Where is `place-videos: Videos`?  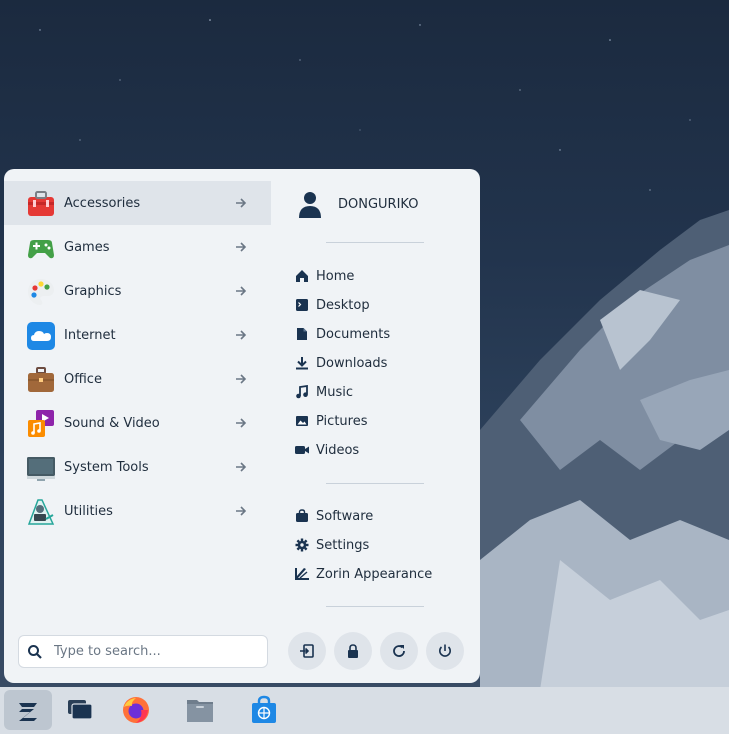 place-videos: Videos is located at coordinates (326, 450).